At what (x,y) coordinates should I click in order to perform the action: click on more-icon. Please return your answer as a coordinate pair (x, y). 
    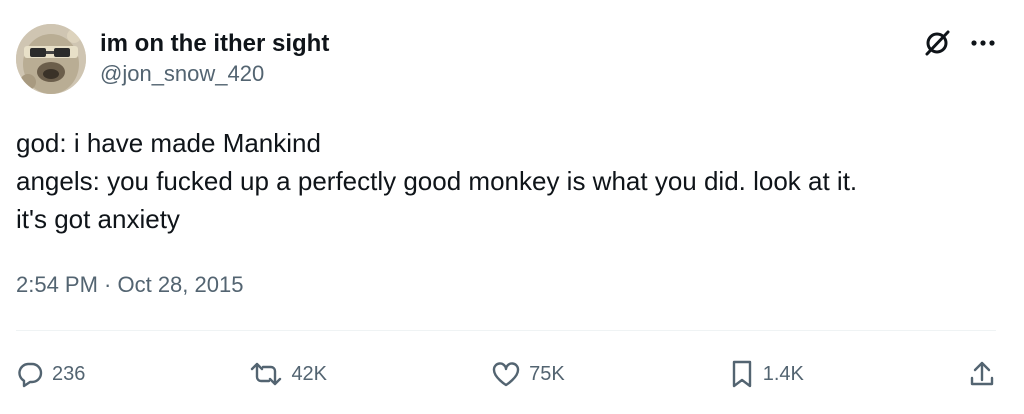
    Looking at the image, I should click on (983, 43).